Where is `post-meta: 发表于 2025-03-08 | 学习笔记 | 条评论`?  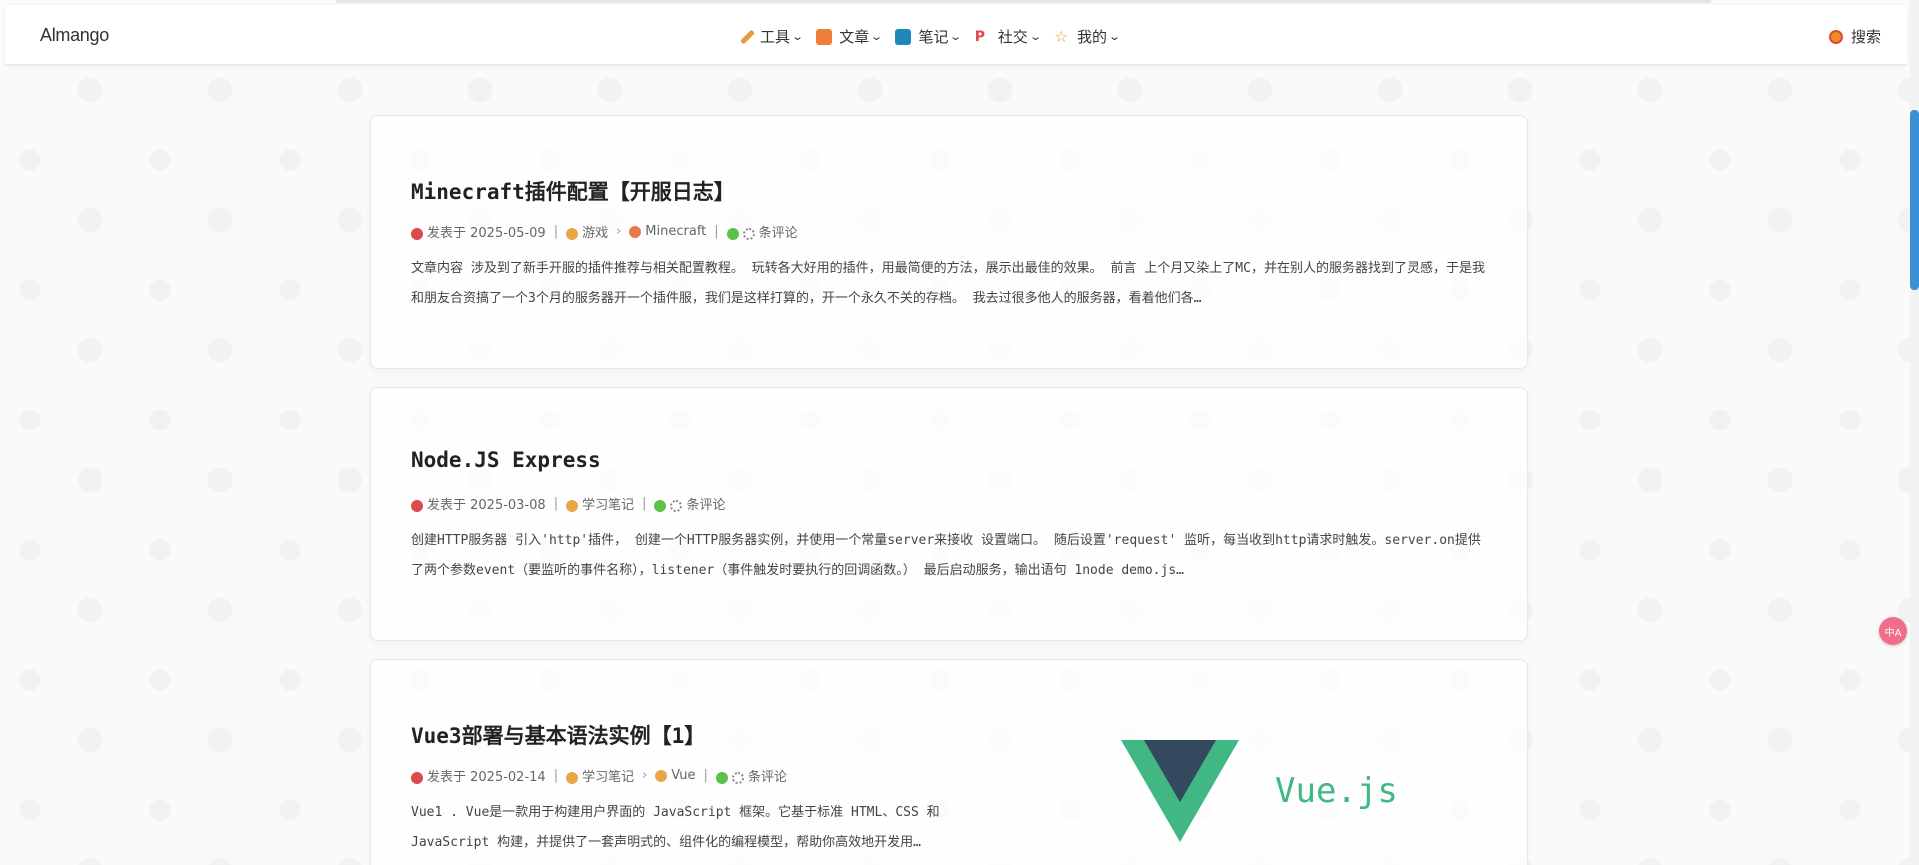 post-meta: 发表于 2025-03-08 | 学习笔记 | 条评论 is located at coordinates (568, 503).